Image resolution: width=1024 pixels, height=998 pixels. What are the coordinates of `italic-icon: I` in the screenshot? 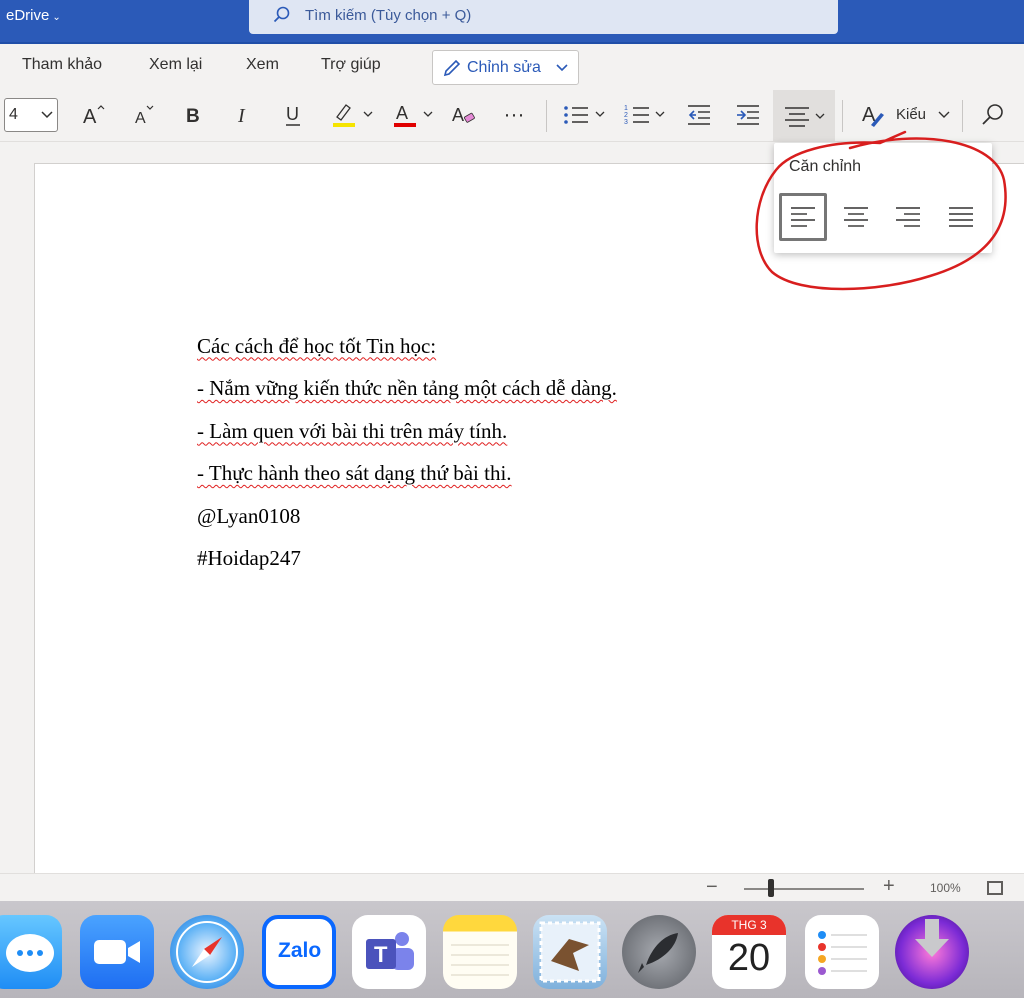 It's located at (241, 116).